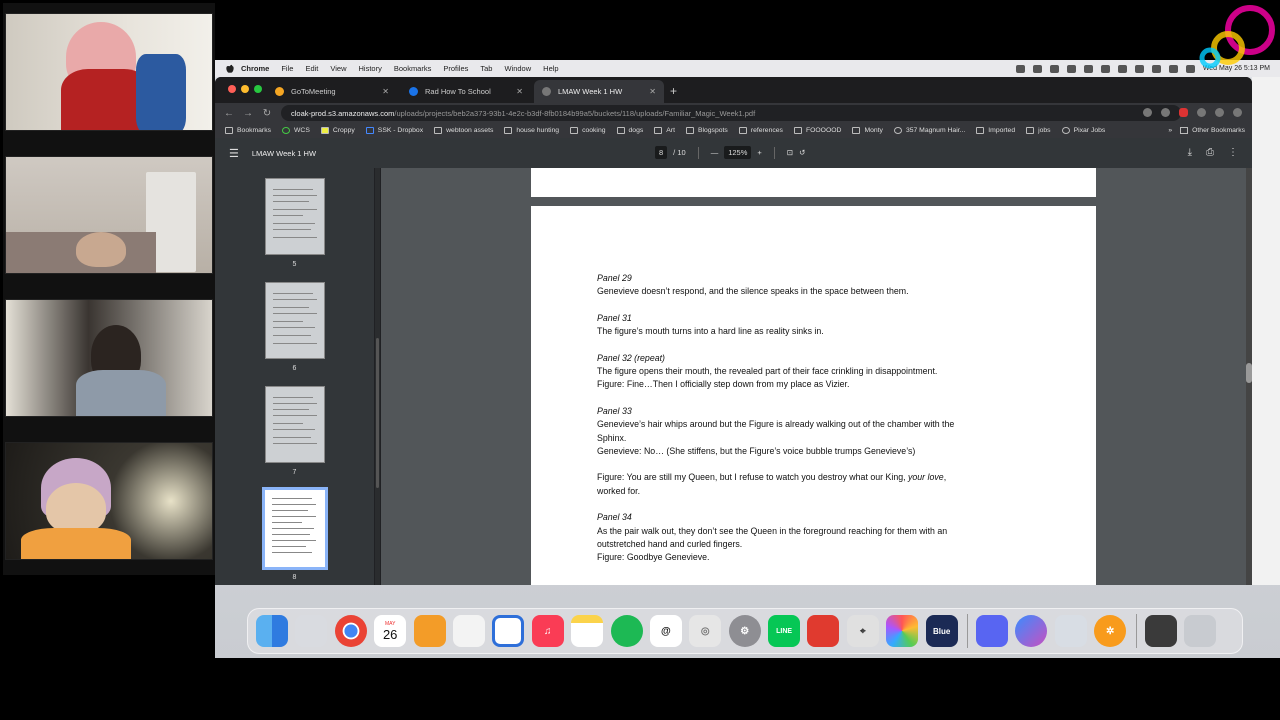  Describe the element at coordinates (311, 631) in the screenshot. I see `launchpad-icon` at that location.